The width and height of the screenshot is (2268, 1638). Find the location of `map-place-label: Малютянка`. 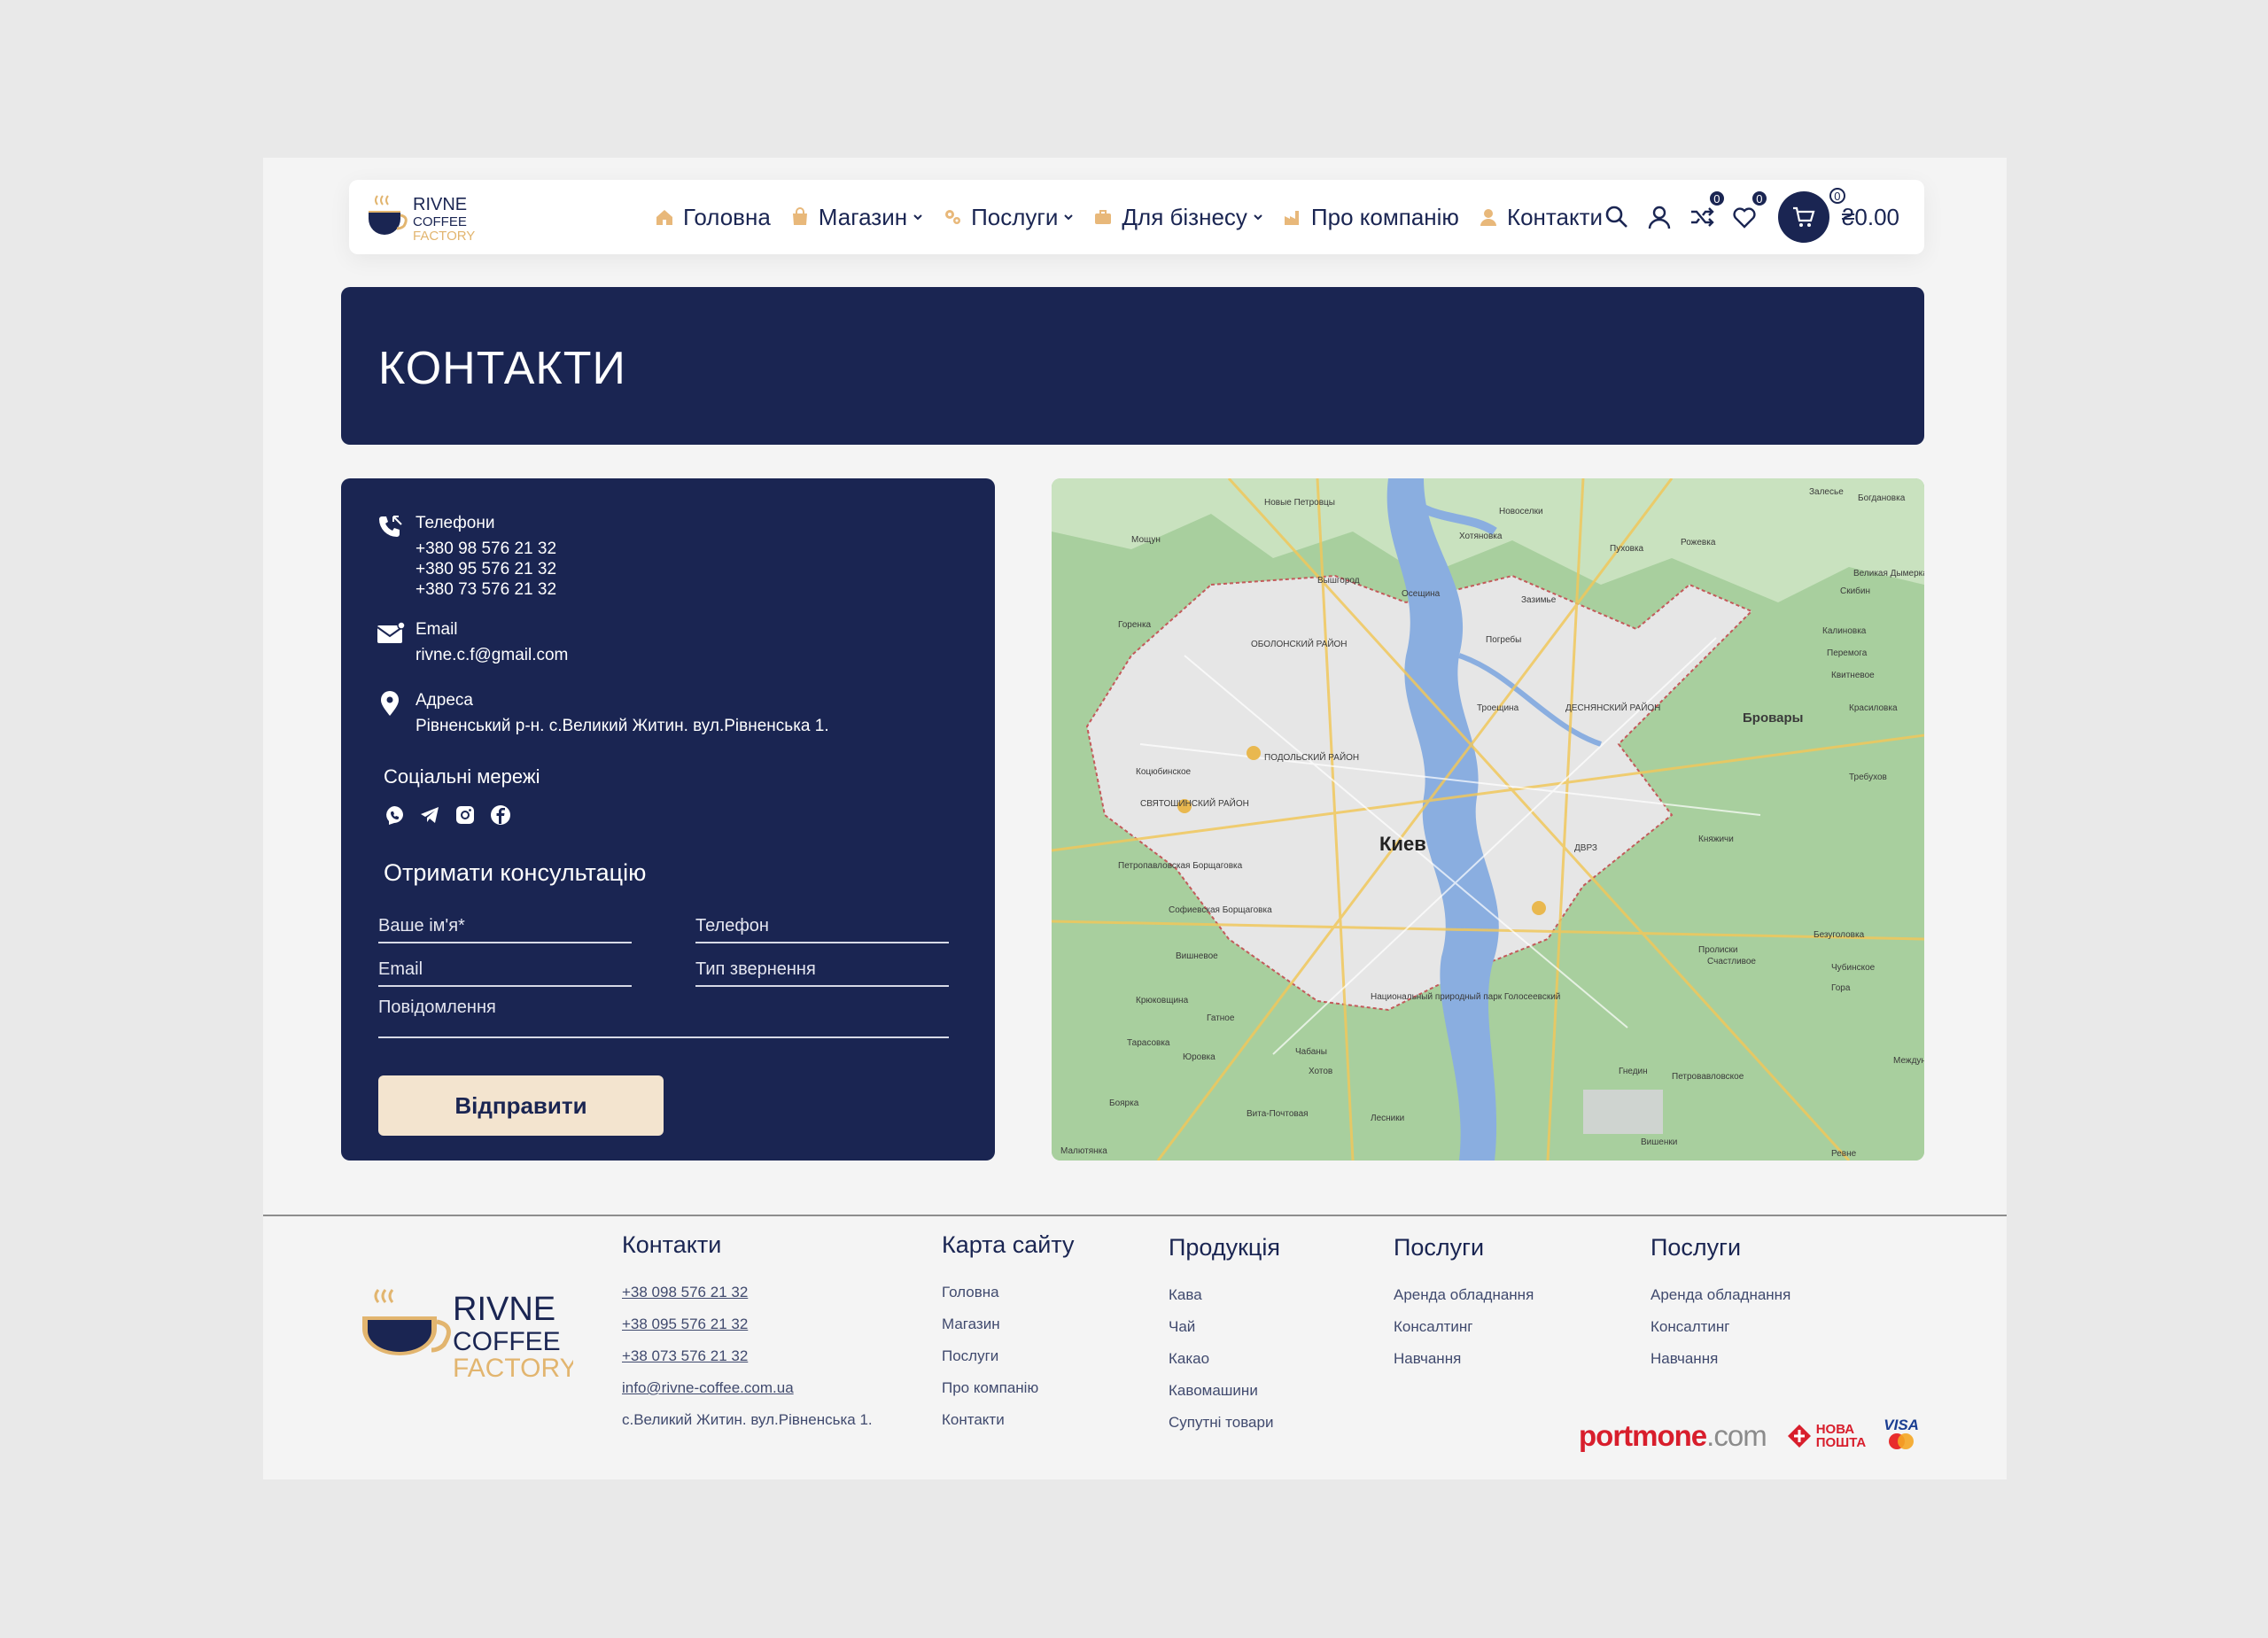

map-place-label: Малютянка is located at coordinates (1083, 1151).